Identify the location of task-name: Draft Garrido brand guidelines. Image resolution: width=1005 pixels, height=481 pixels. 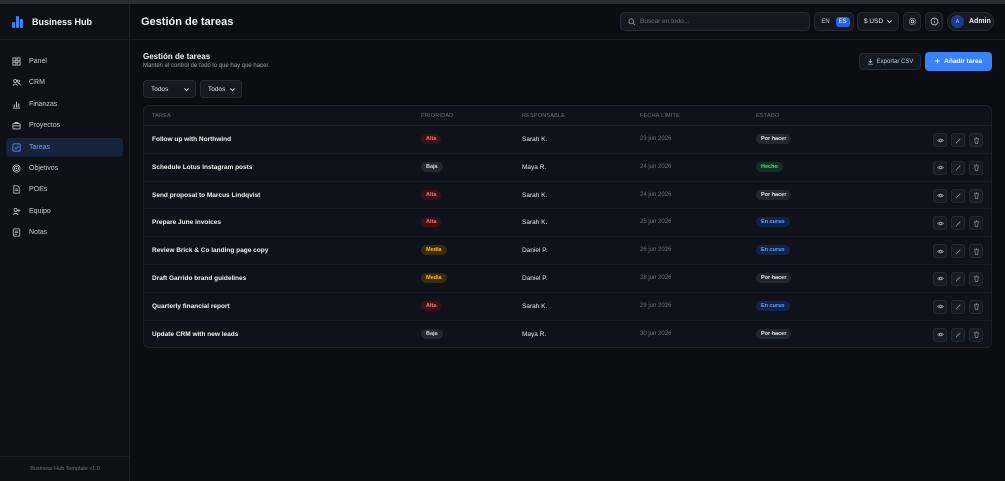
(199, 278).